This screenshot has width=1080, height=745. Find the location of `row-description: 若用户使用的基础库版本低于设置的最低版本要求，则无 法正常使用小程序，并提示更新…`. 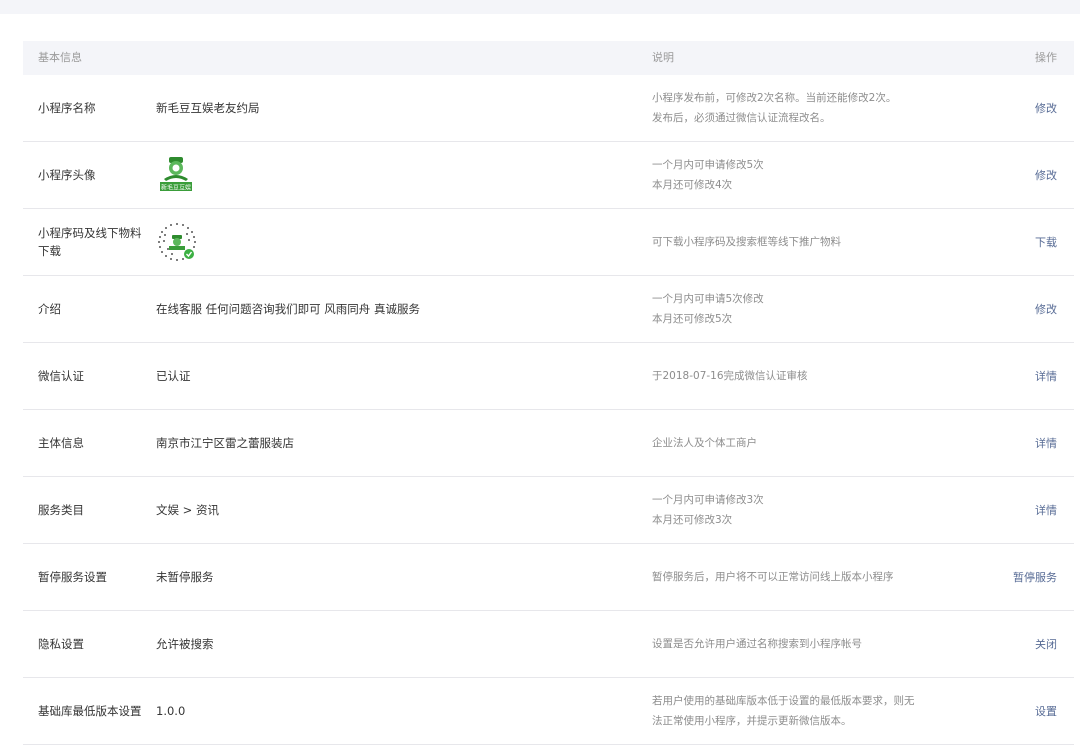

row-description: 若用户使用的基础库版本低于设置的最低版本要求，则无 法正常使用小程序，并提示更新… is located at coordinates (812, 711).